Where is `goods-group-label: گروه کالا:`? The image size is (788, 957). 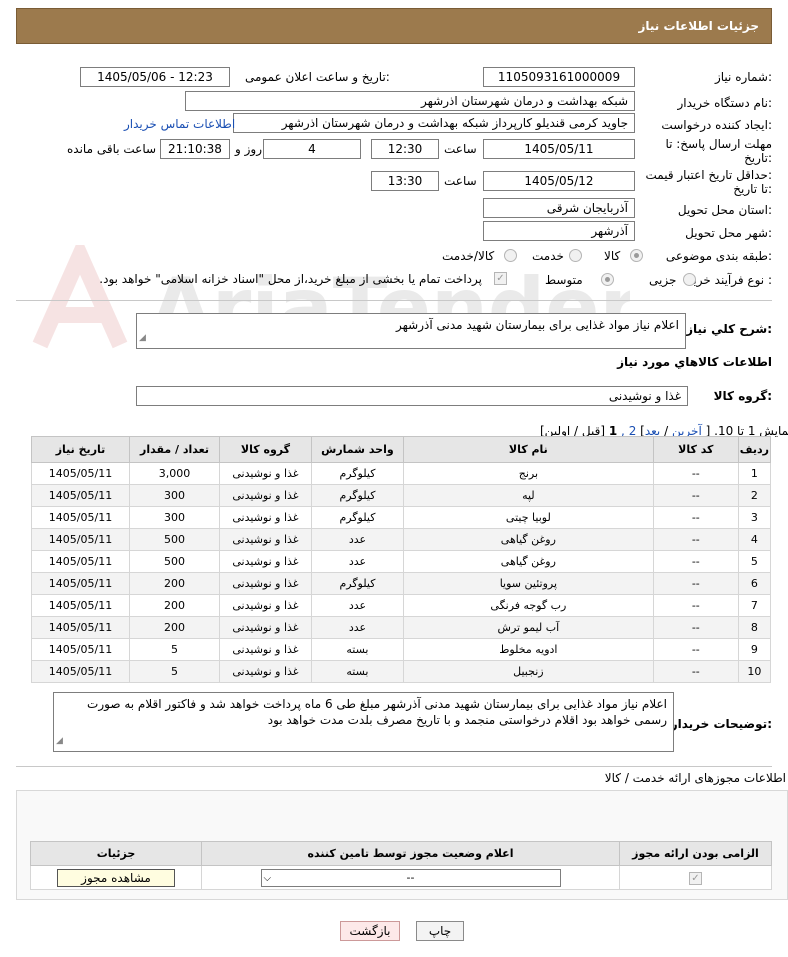 goods-group-label: گروه کالا: is located at coordinates (742, 396).